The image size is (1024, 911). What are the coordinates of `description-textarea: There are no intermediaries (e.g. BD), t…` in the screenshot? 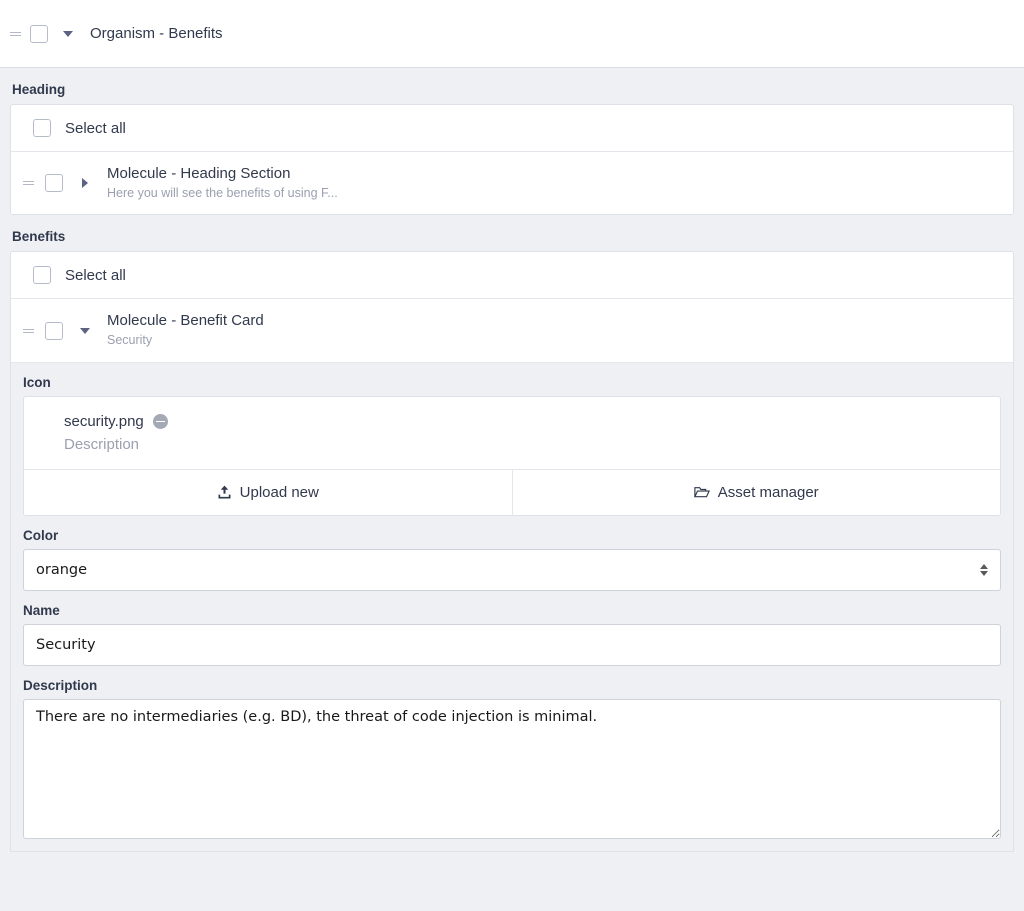 It's located at (512, 768).